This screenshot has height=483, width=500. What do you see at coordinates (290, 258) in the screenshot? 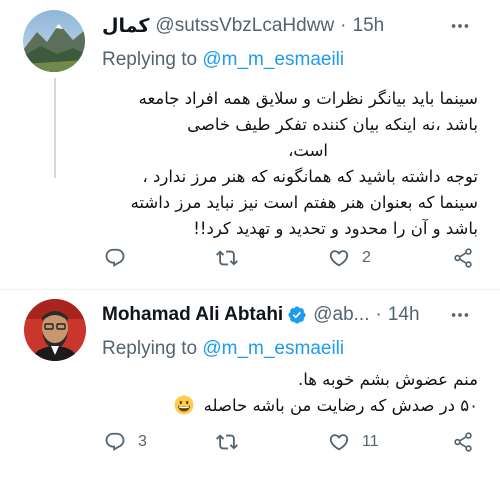
I see `tweet-actions: 2` at bounding box center [290, 258].